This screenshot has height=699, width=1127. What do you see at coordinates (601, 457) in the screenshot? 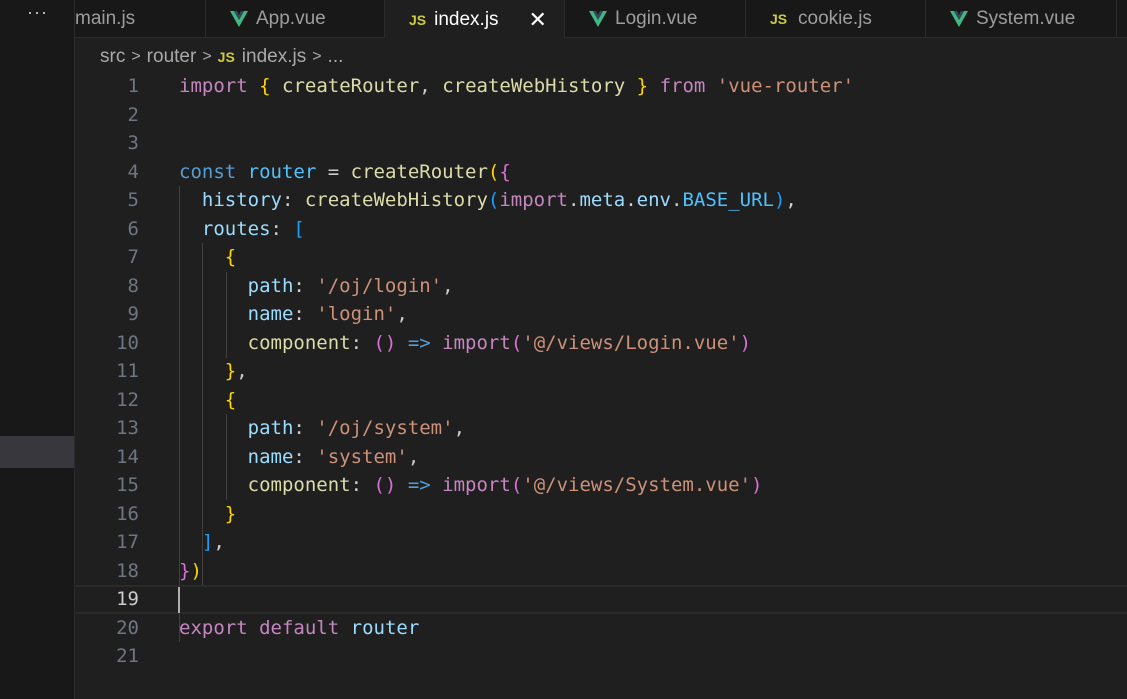
I see `code-line: 14 name: 'system',` at bounding box center [601, 457].